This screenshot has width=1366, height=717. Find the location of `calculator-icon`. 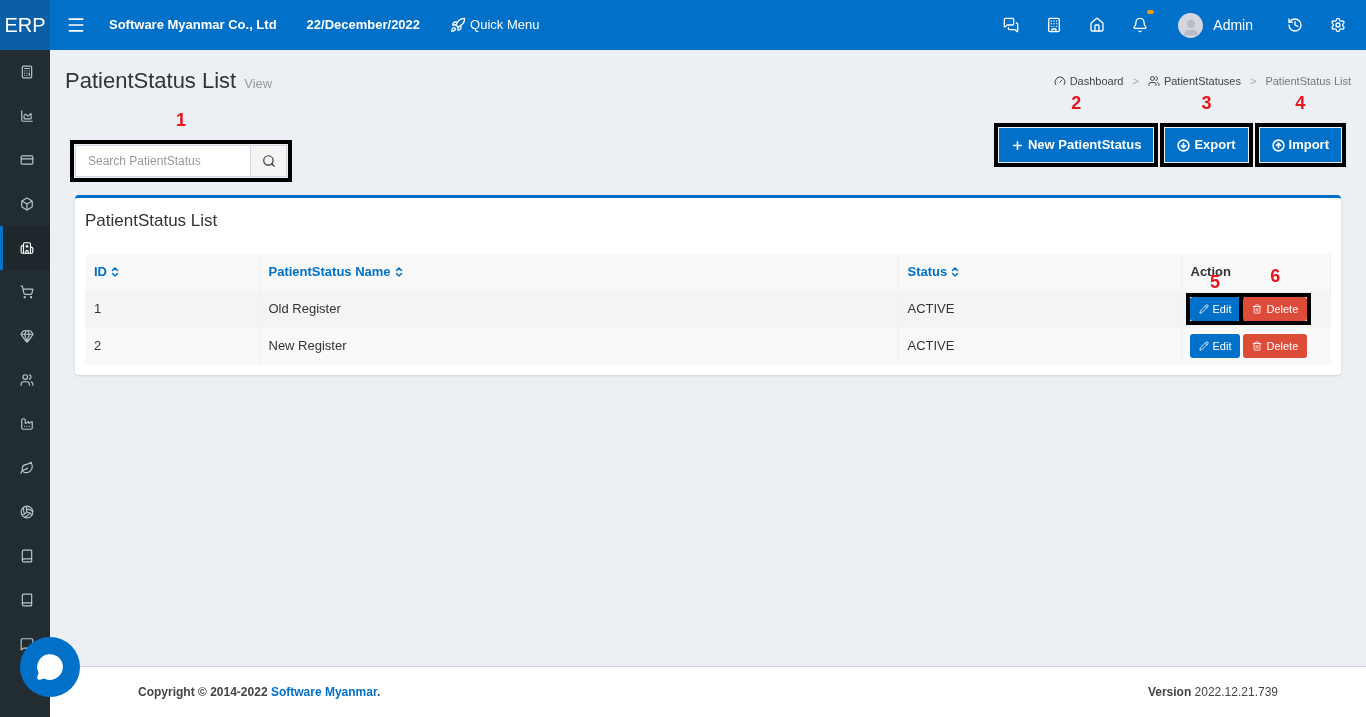

calculator-icon is located at coordinates (26, 72).